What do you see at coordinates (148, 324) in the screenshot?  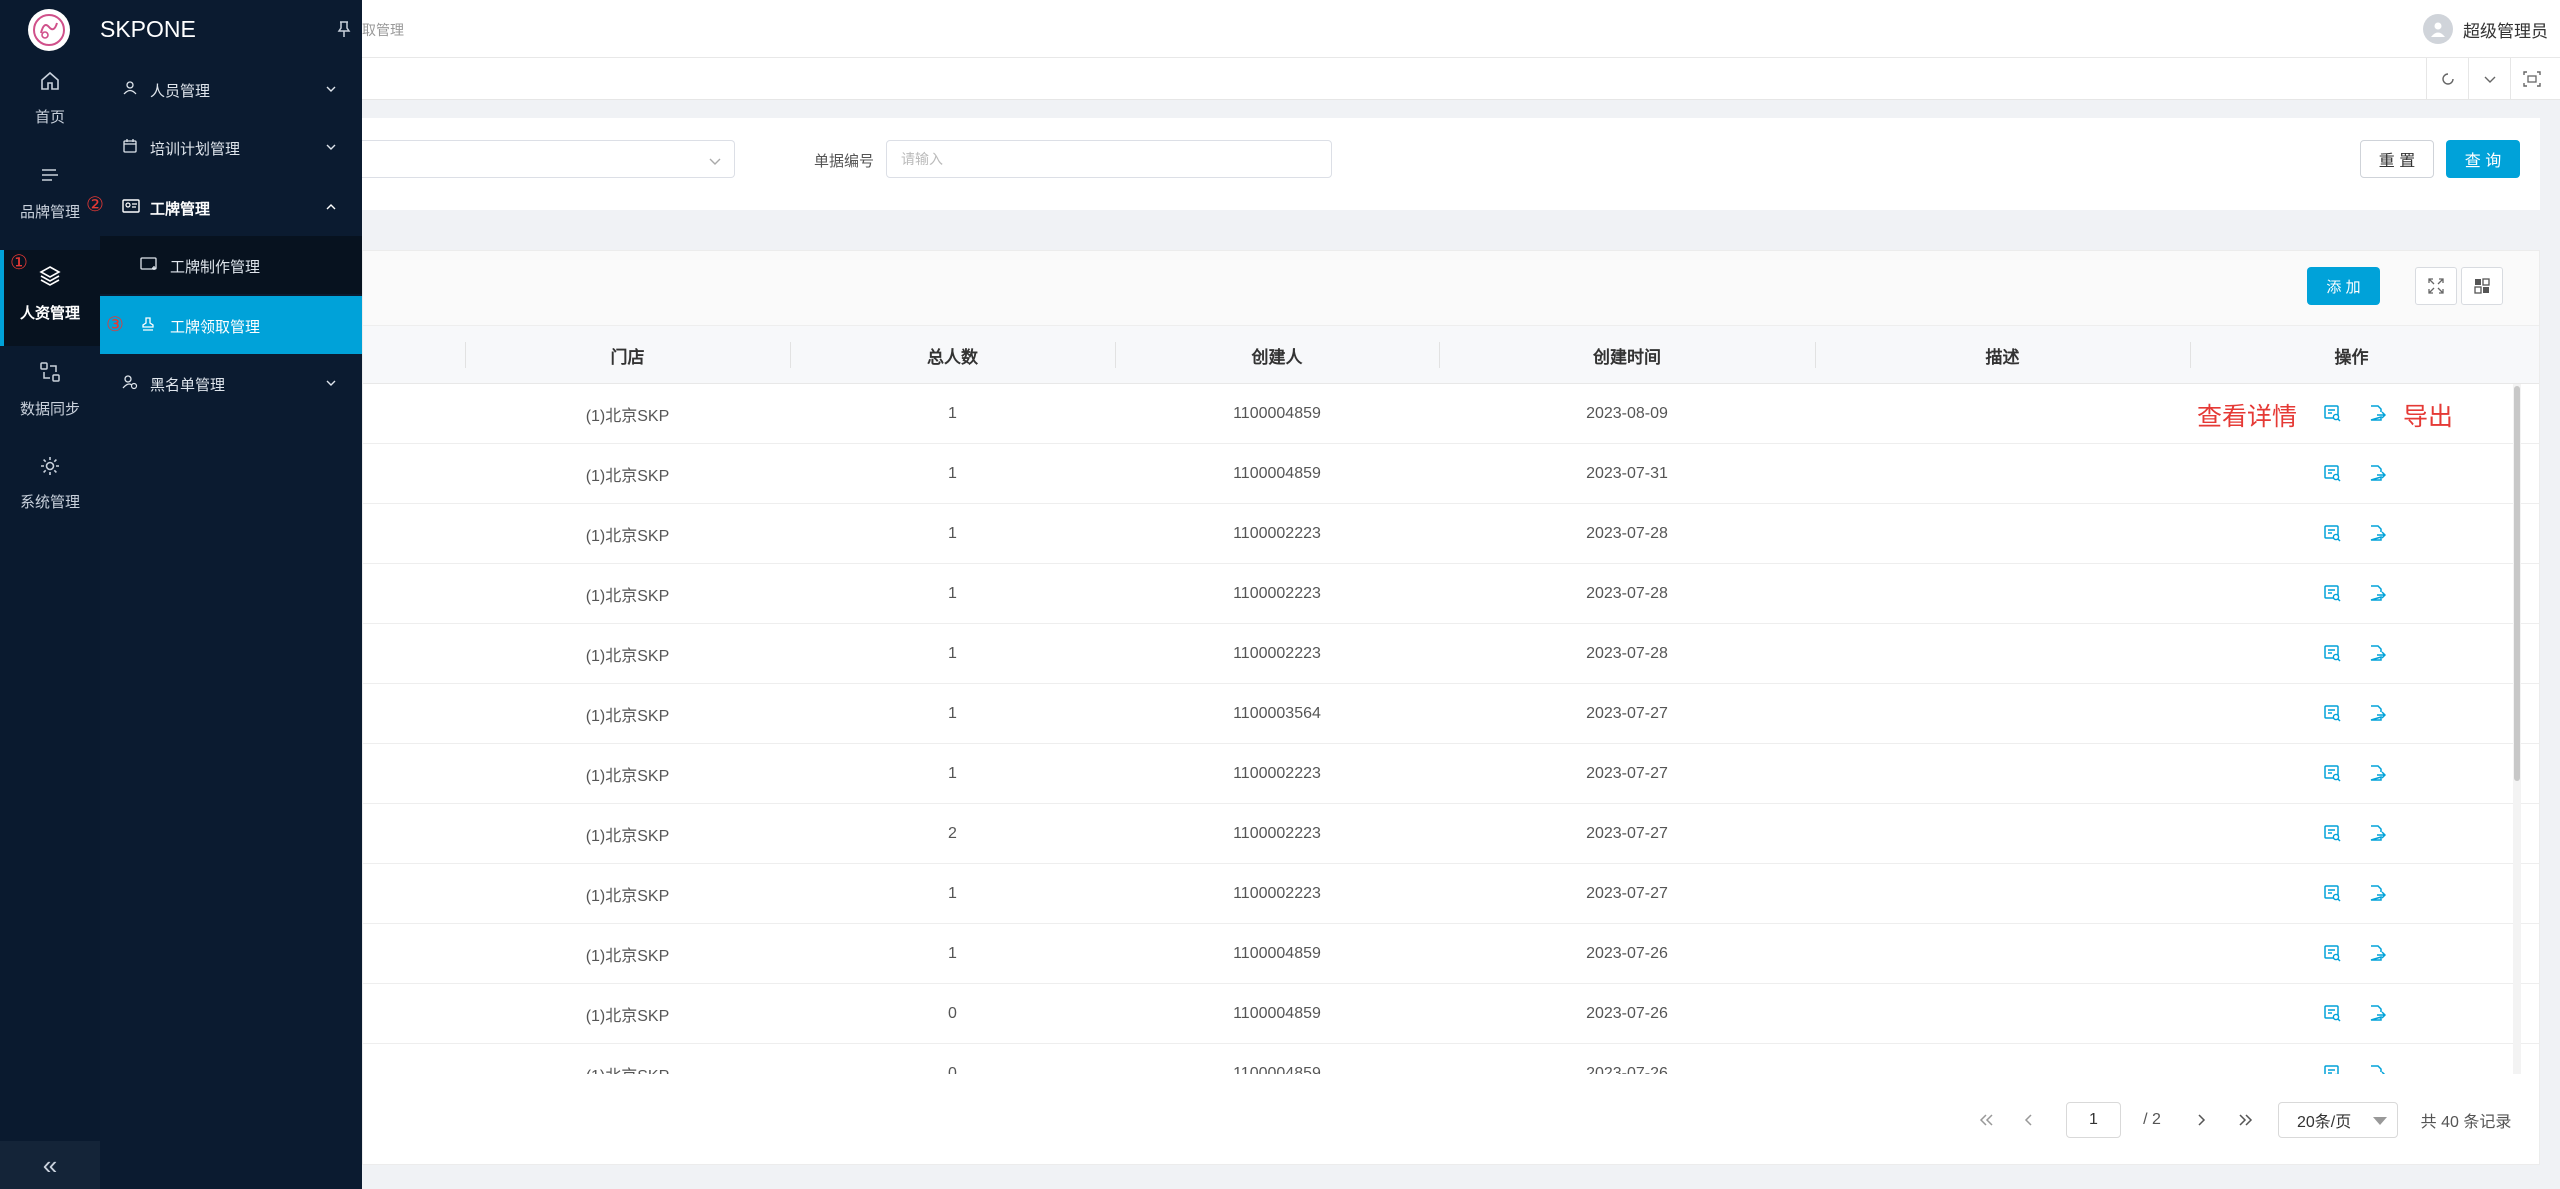 I see `stamp-icon` at bounding box center [148, 324].